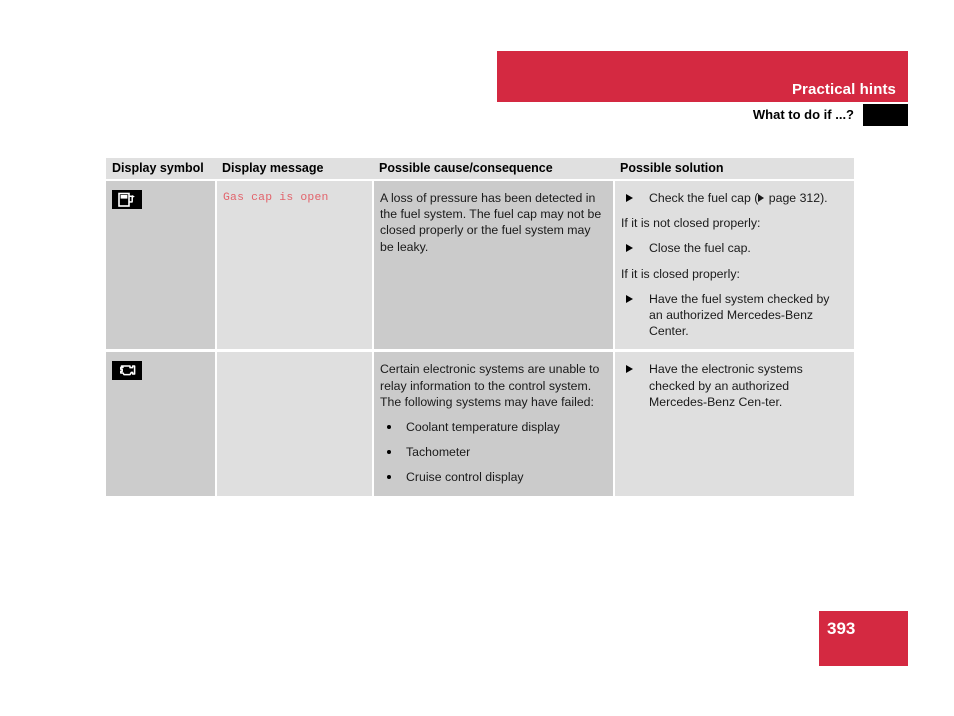 The image size is (954, 716). Describe the element at coordinates (691, 223) in the screenshot. I see `solution-note: If it is not closed properly:` at that location.